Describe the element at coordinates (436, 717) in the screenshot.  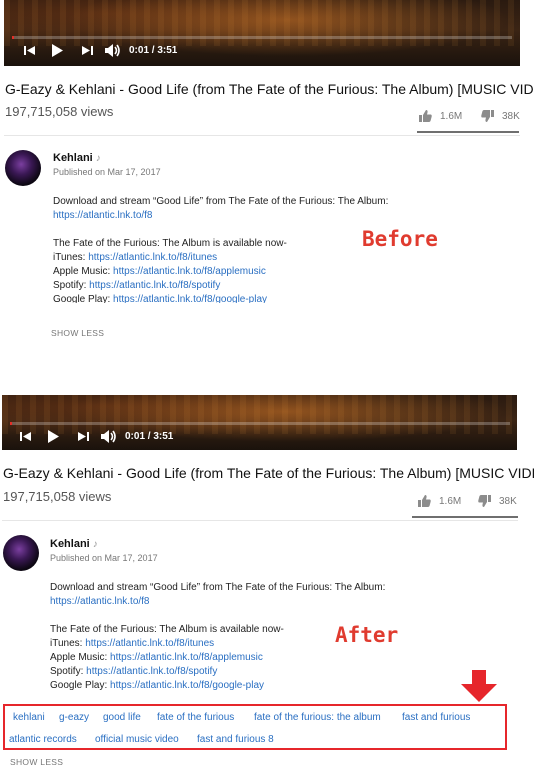
I see `tag-link: fast and furious` at that location.